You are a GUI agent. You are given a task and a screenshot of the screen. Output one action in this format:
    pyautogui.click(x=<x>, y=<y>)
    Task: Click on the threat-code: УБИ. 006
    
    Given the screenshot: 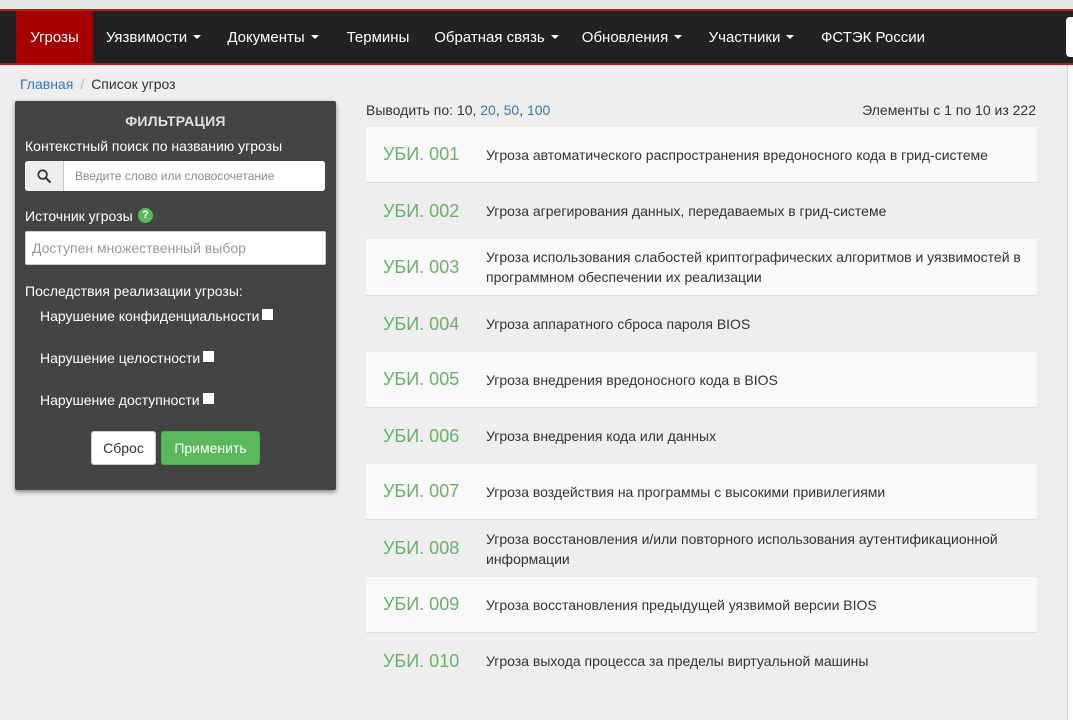 What is the action you would take?
    pyautogui.click(x=421, y=436)
    